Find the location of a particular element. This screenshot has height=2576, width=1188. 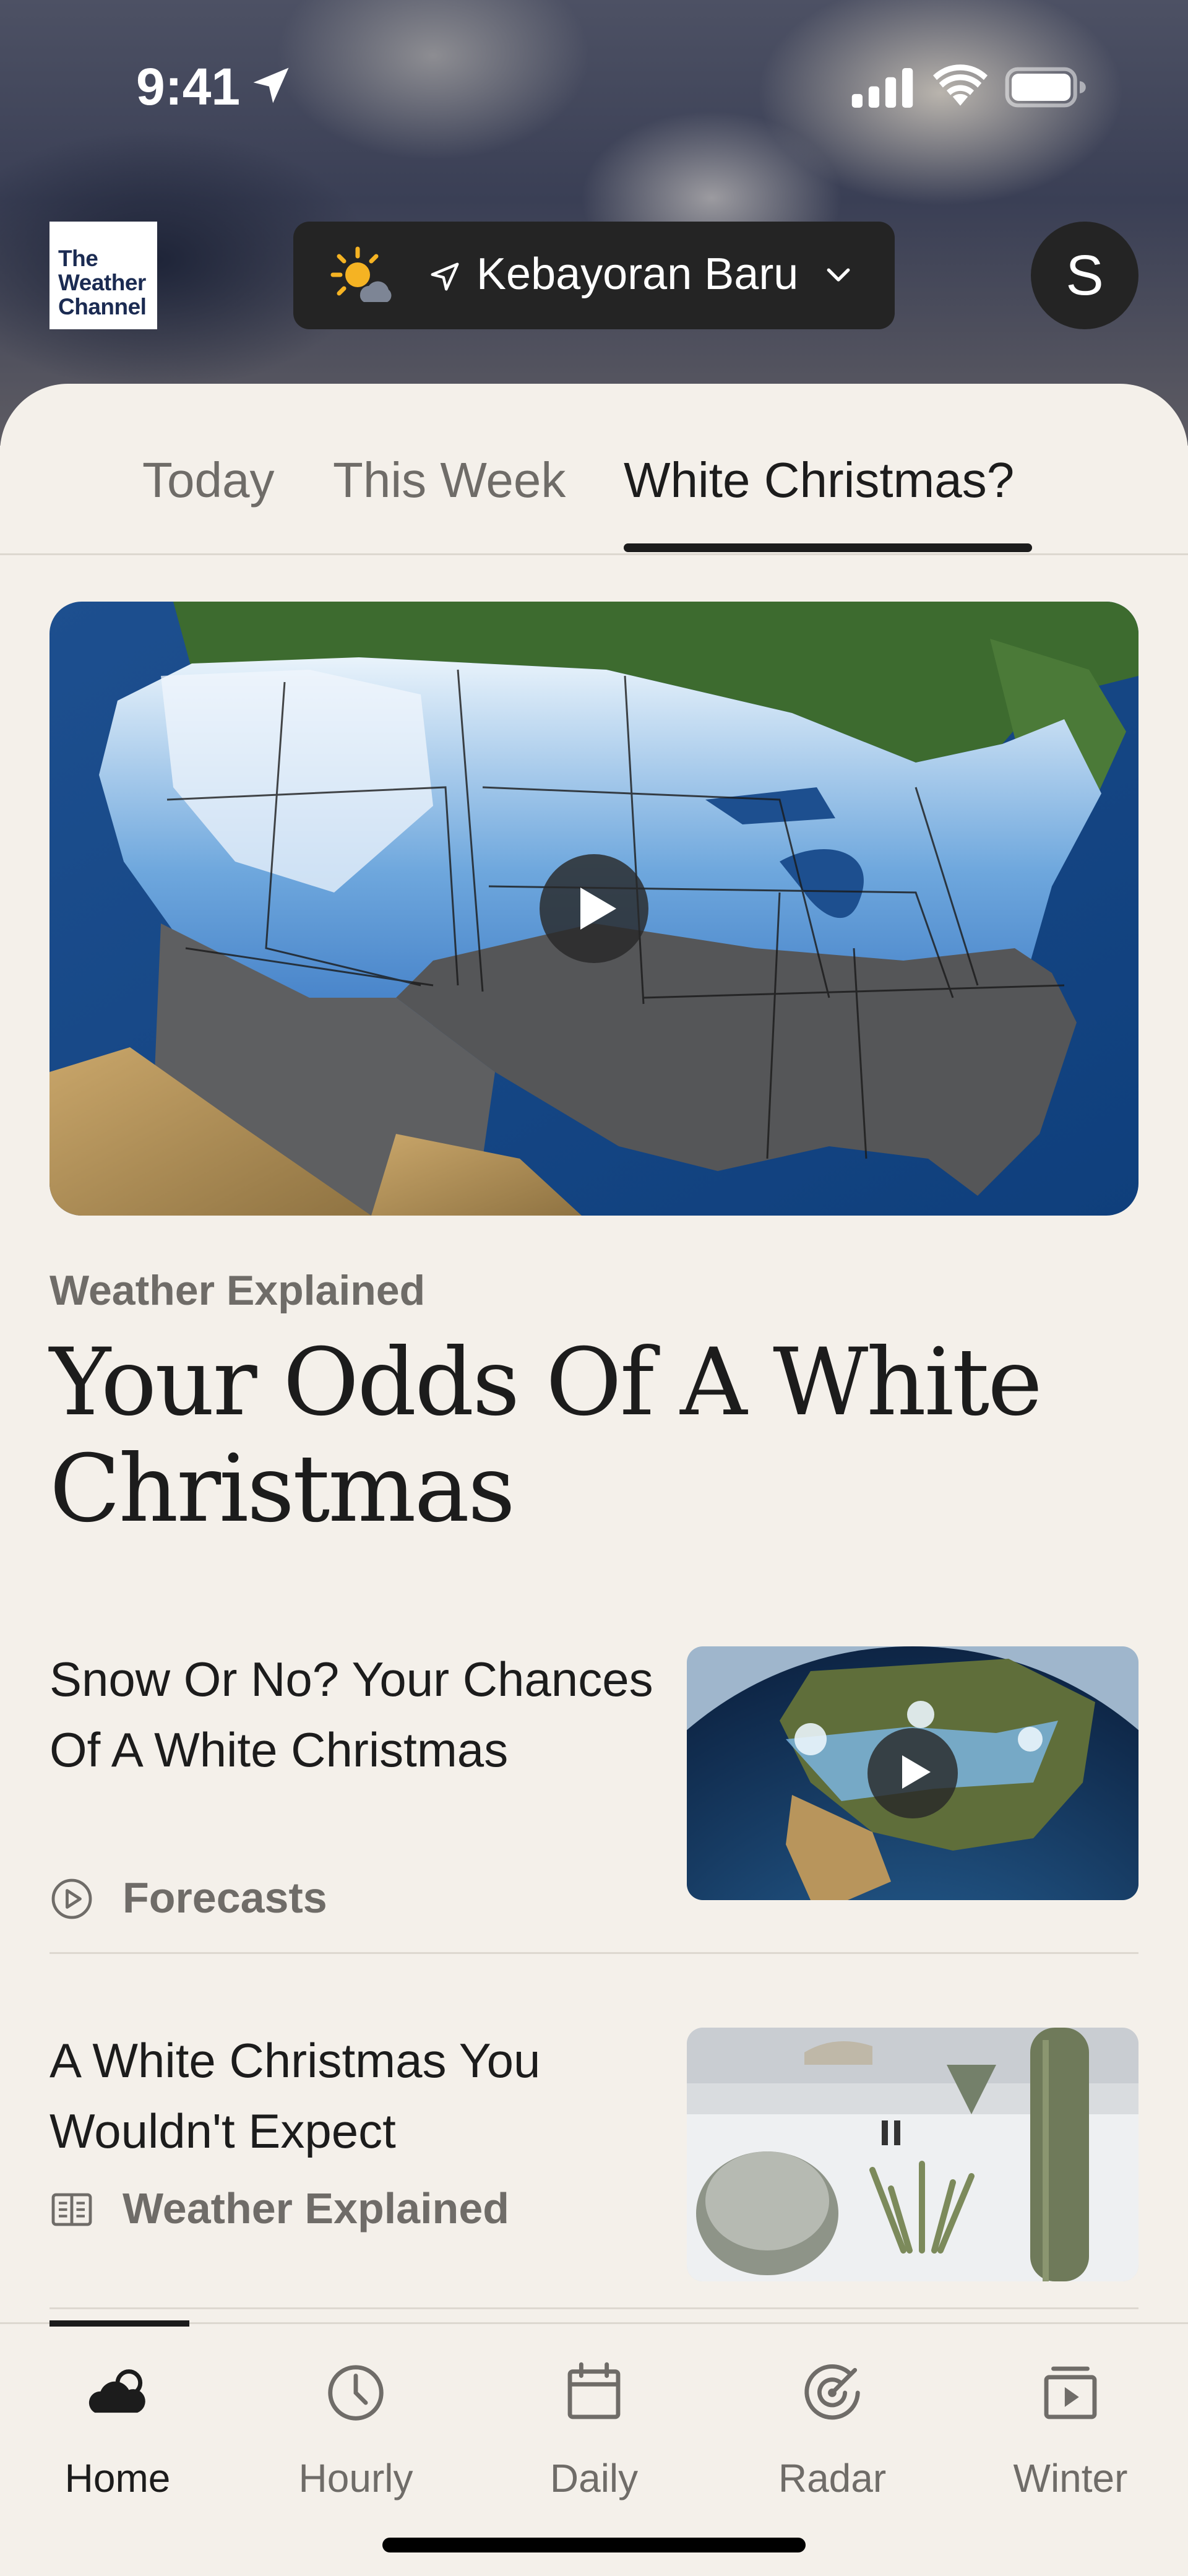

story-category-1: Forecasts is located at coordinates (236, 1897).